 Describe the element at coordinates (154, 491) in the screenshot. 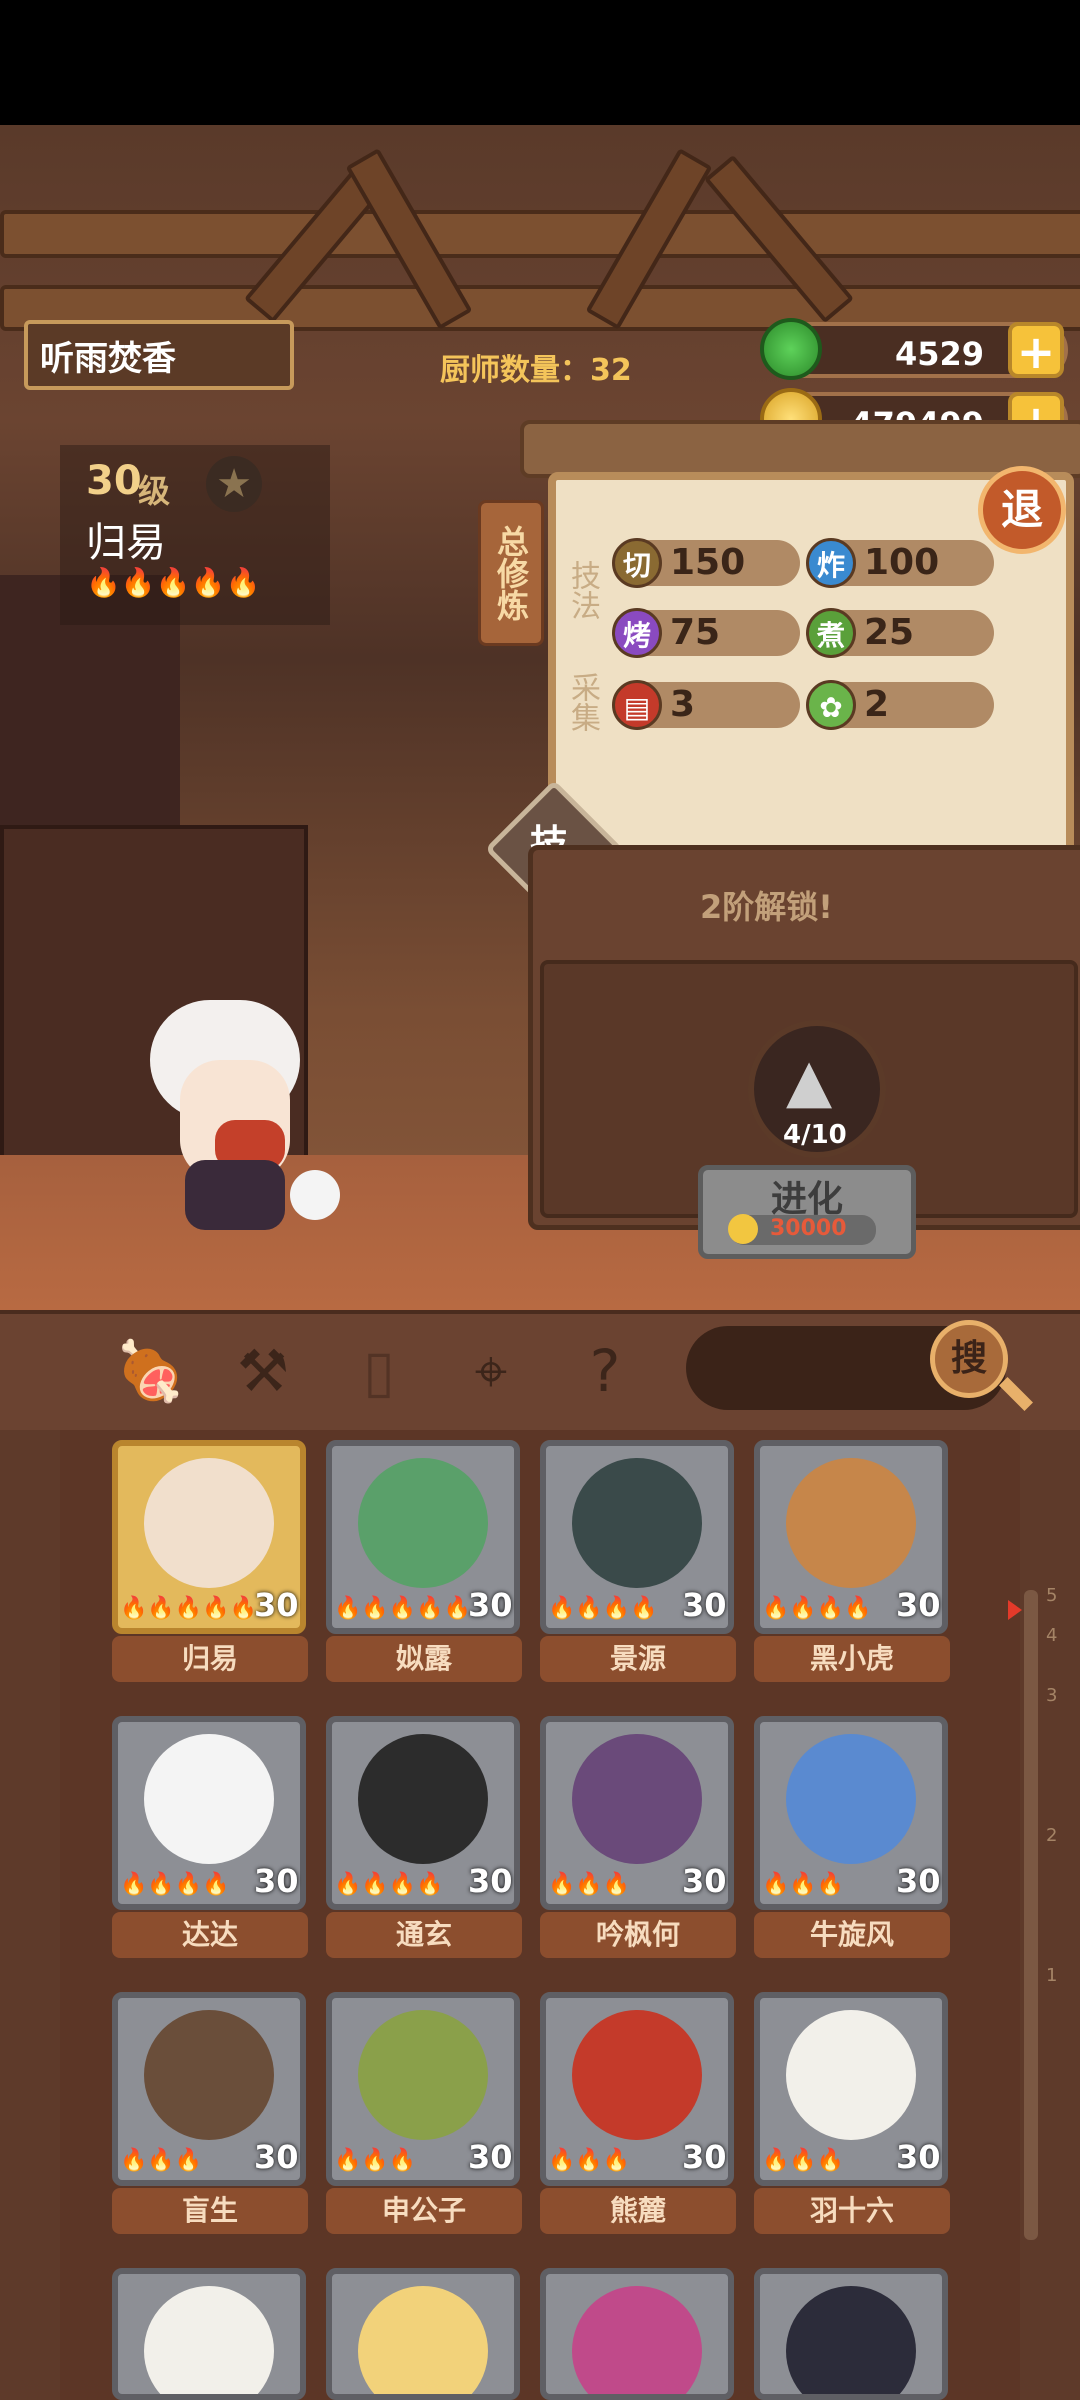

I see `level-unit: 级` at that location.